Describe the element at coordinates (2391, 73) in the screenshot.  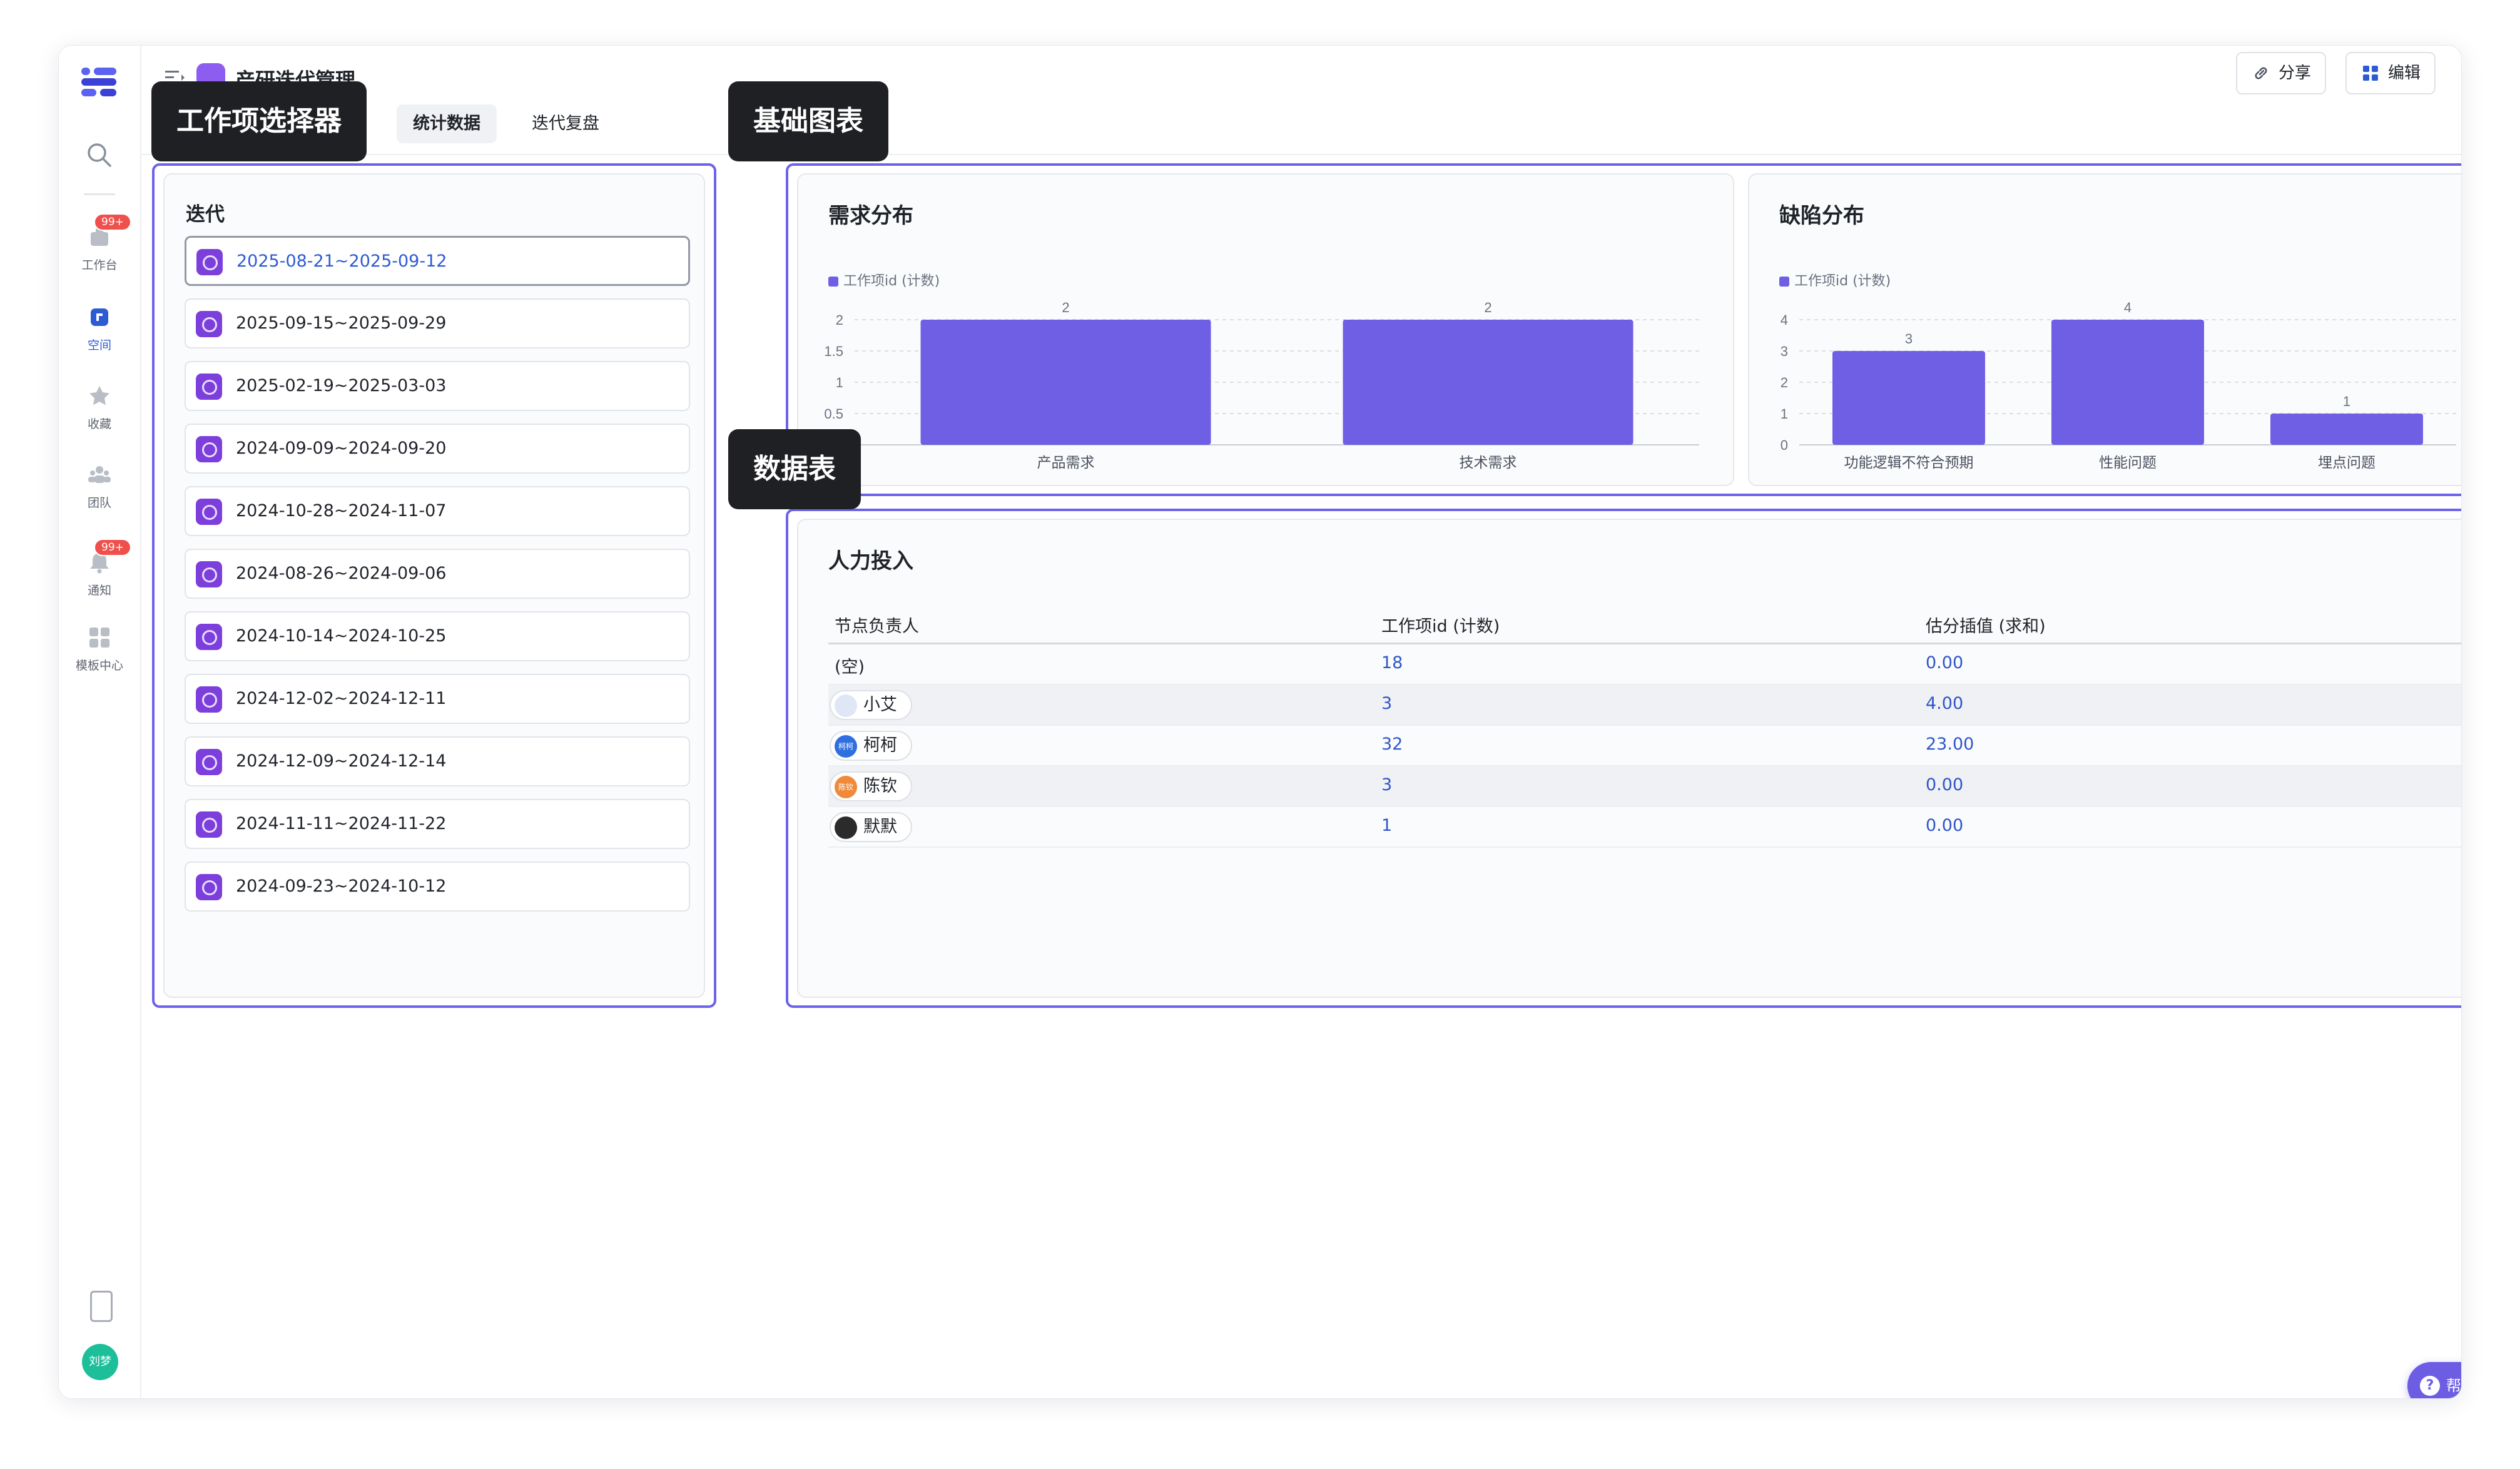
I see `edit-button: 编辑` at that location.